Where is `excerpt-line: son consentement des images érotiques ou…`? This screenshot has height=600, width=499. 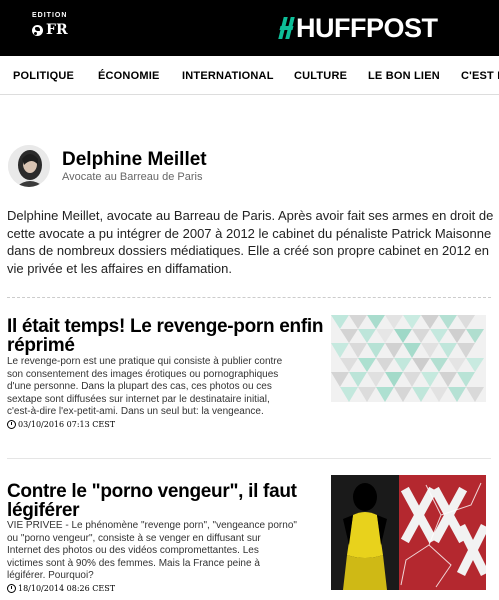
excerpt-line: son consentement des images érotiques ou… is located at coordinates (143, 374).